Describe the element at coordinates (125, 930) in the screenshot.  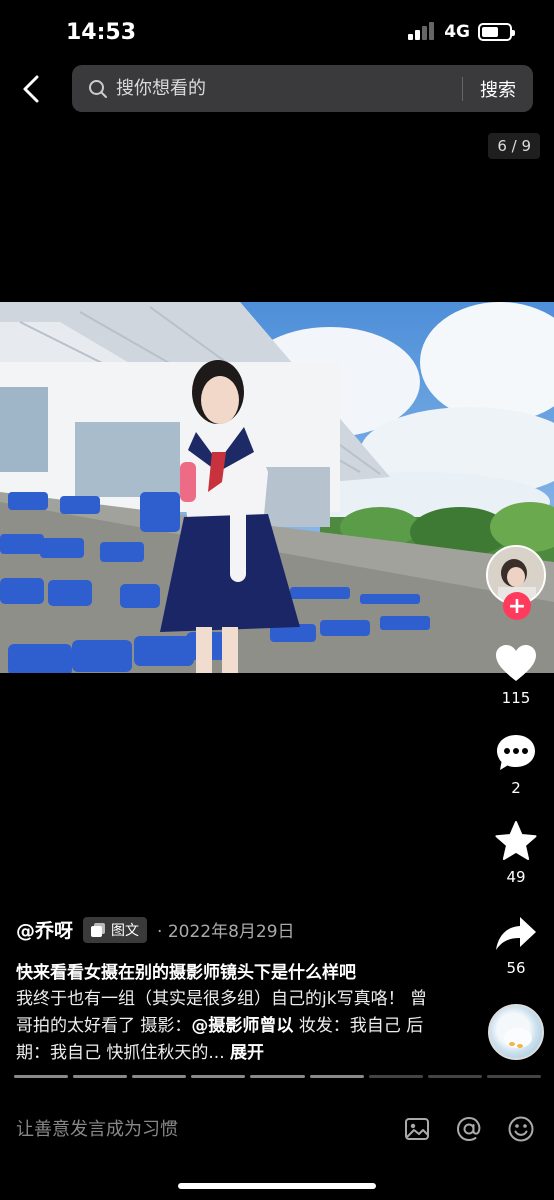
I see `post-type-label: 图文` at that location.